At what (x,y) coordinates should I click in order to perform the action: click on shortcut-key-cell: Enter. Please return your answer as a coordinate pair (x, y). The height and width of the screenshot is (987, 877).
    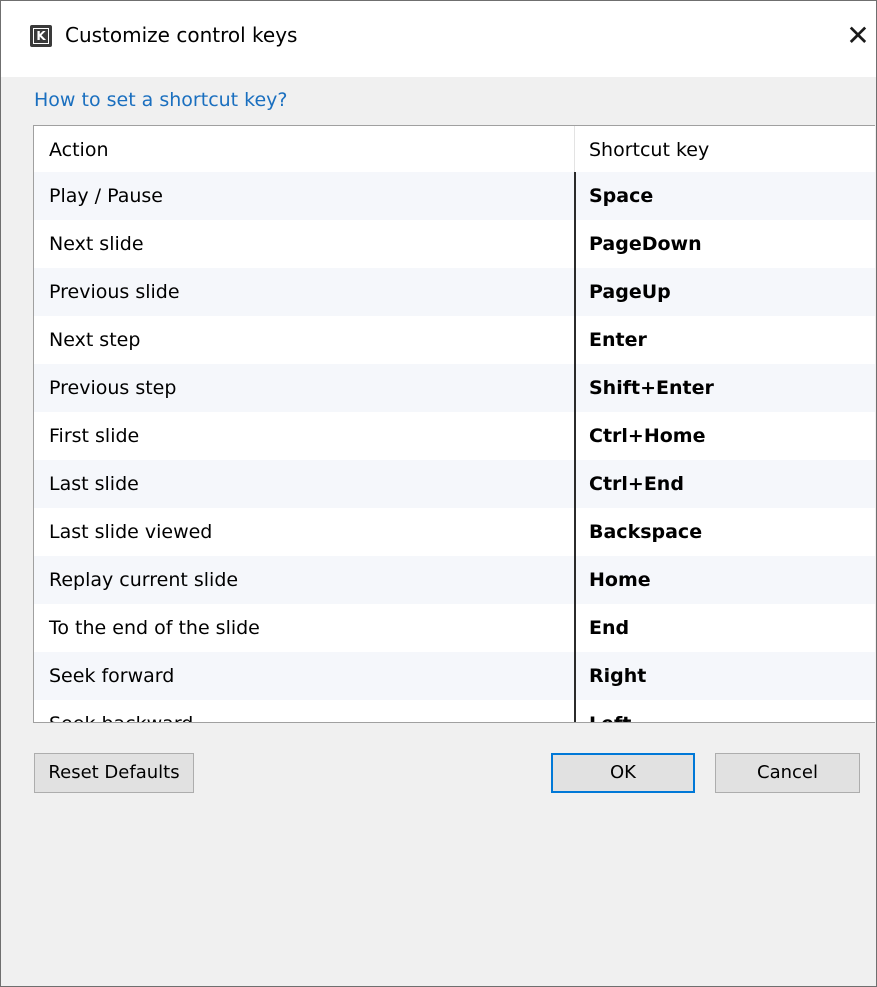
    Looking at the image, I should click on (618, 340).